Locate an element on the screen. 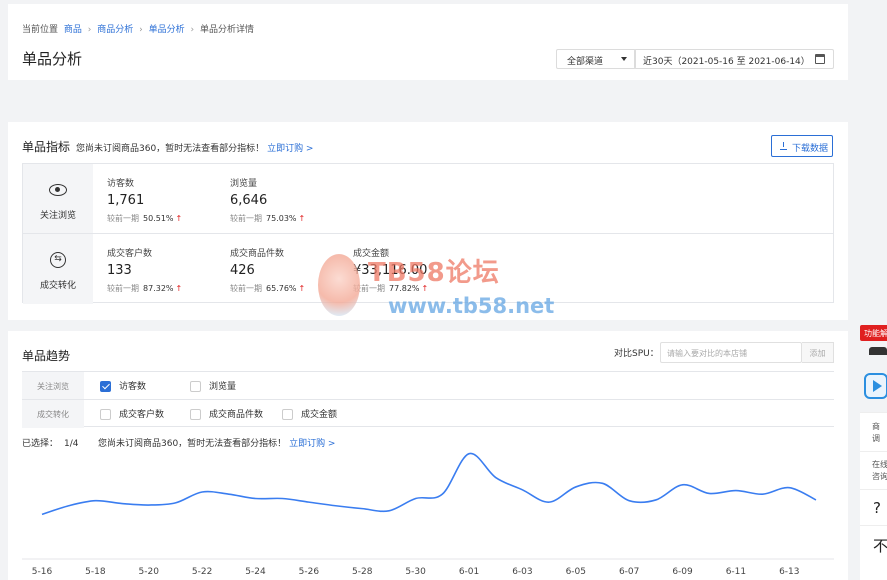  metric-change: 50.51% is located at coordinates (158, 218).